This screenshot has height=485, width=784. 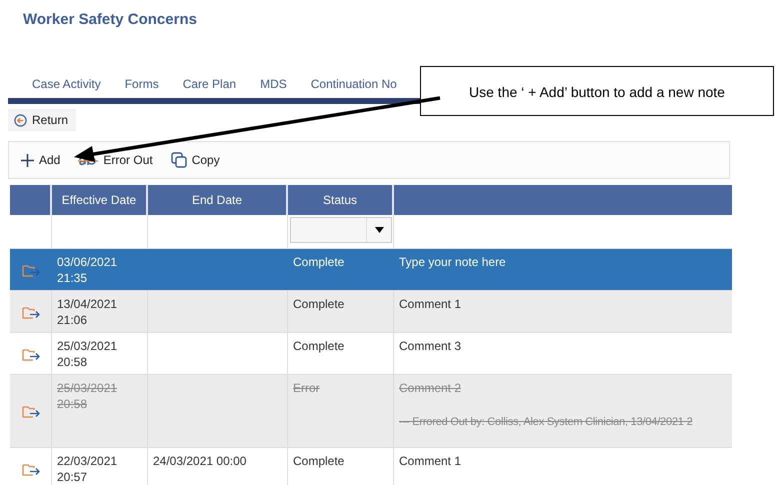 What do you see at coordinates (371, 354) in the screenshot?
I see `table-row: 25/03/2021 20:58 Complete Comment 3` at bounding box center [371, 354].